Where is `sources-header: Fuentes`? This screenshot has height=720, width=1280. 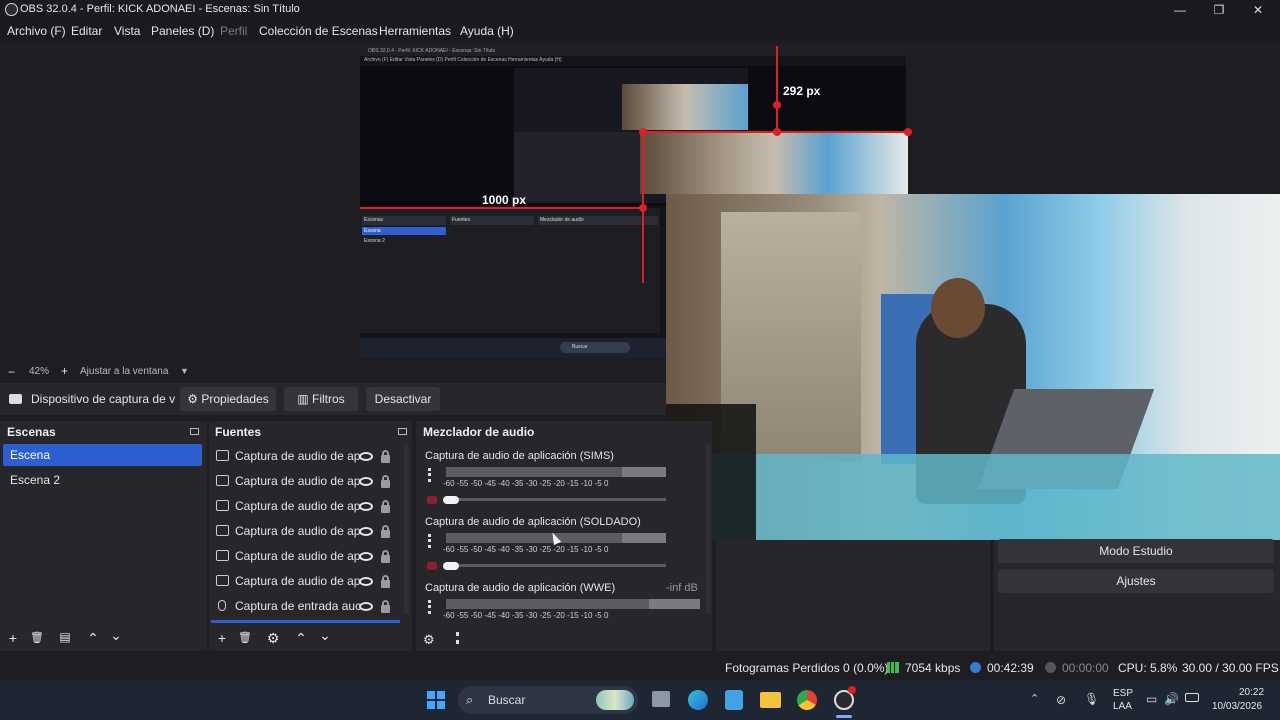 sources-header: Fuentes is located at coordinates (238, 432).